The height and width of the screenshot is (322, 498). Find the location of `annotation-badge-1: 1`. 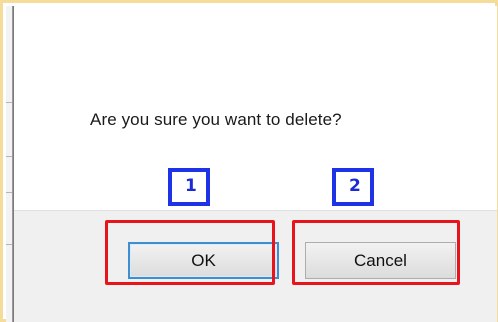

annotation-badge-1: 1 is located at coordinates (189, 187).